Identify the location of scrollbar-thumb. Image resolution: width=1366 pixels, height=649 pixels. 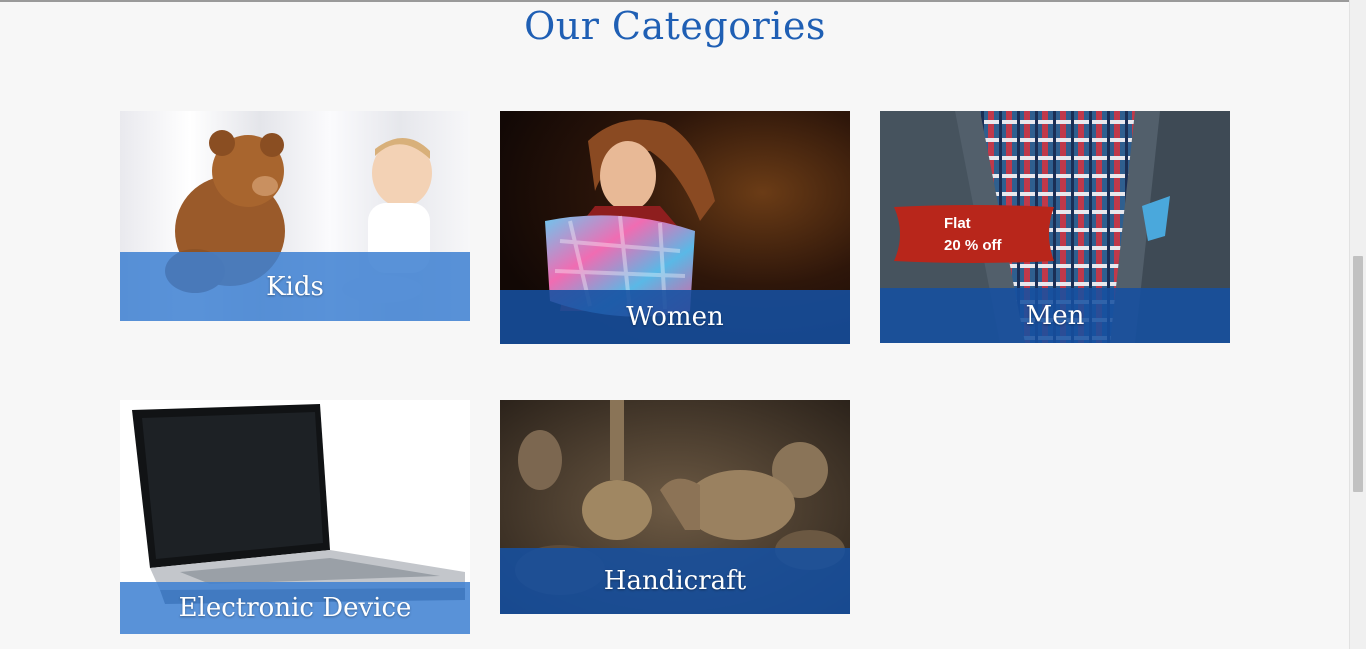
(1358, 374).